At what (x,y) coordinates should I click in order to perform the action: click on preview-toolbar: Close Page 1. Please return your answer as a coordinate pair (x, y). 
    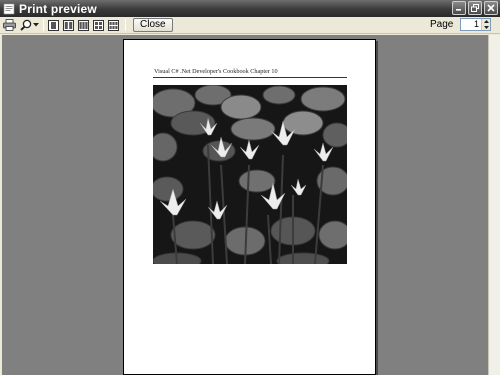
    Looking at the image, I should click on (250, 25).